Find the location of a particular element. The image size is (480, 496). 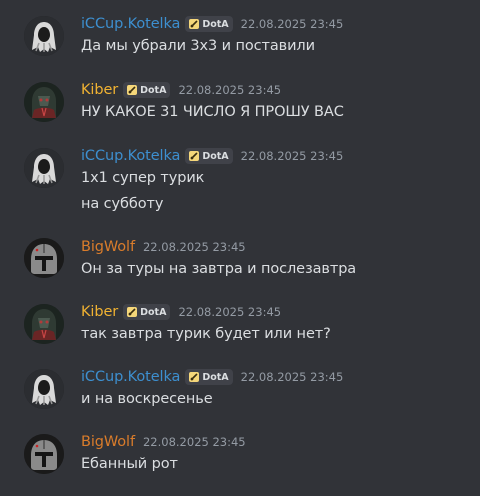

message-text: и на воскресенье is located at coordinates (147, 399).